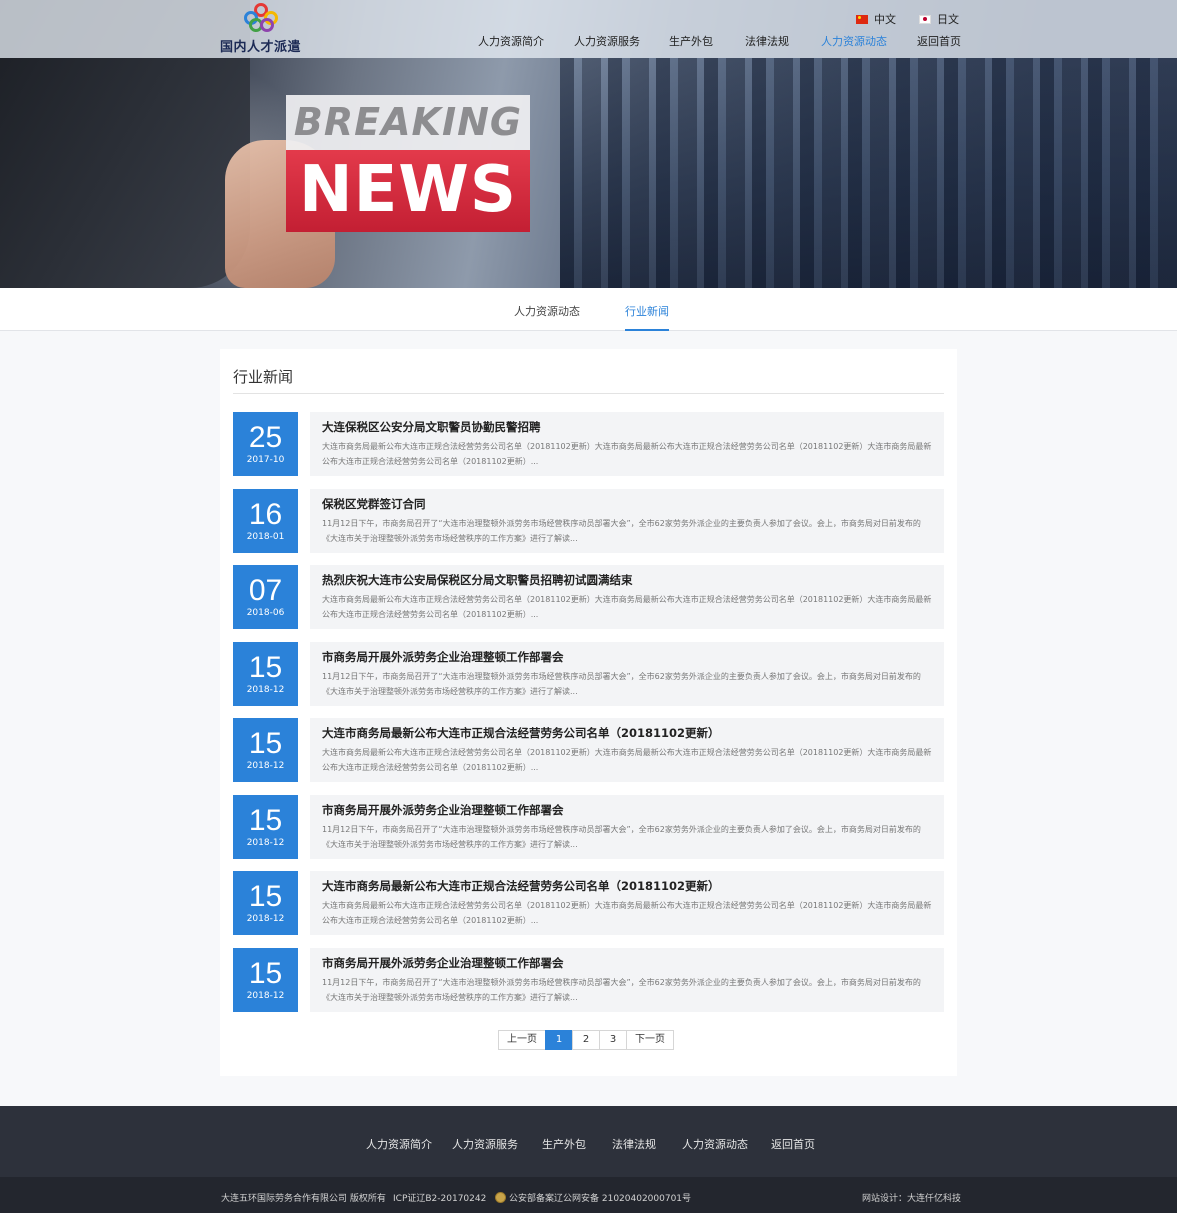  I want to click on banner-news-text: NEWS, so click(408, 191).